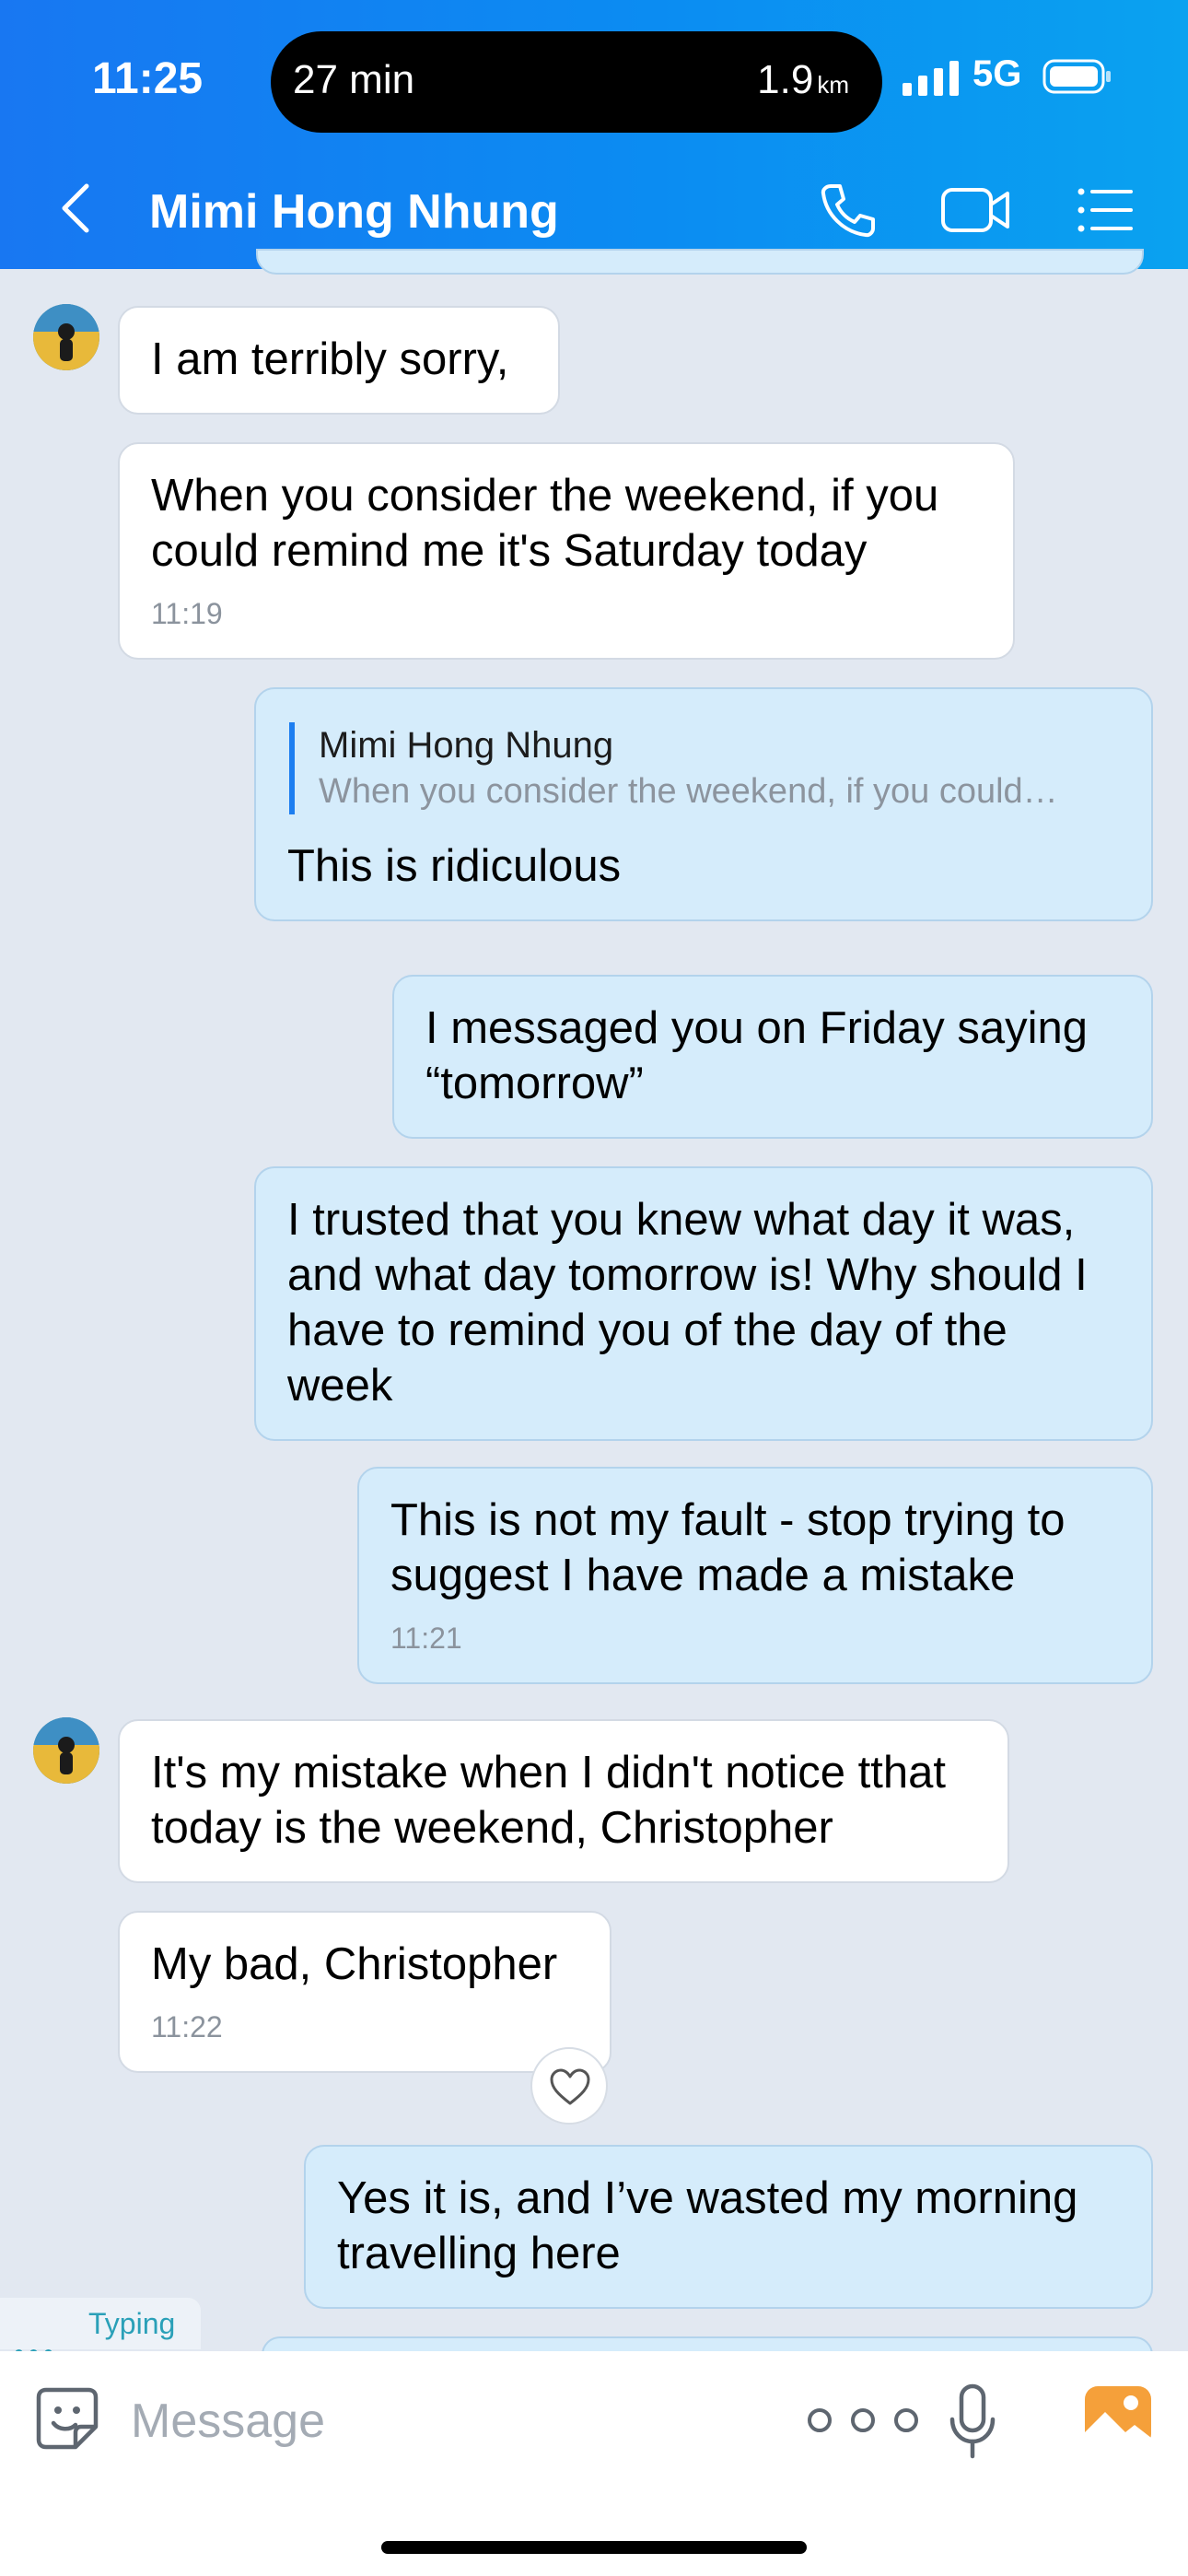 Image resolution: width=1188 pixels, height=2576 pixels. What do you see at coordinates (863, 2420) in the screenshot?
I see `more-dots-icon` at bounding box center [863, 2420].